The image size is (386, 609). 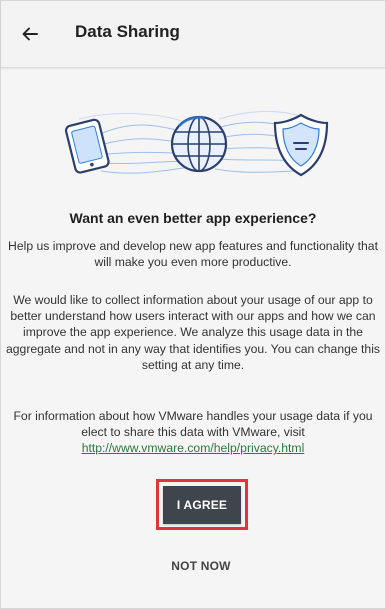 I want to click on headline: Want an even better app experience?, so click(x=193, y=218).